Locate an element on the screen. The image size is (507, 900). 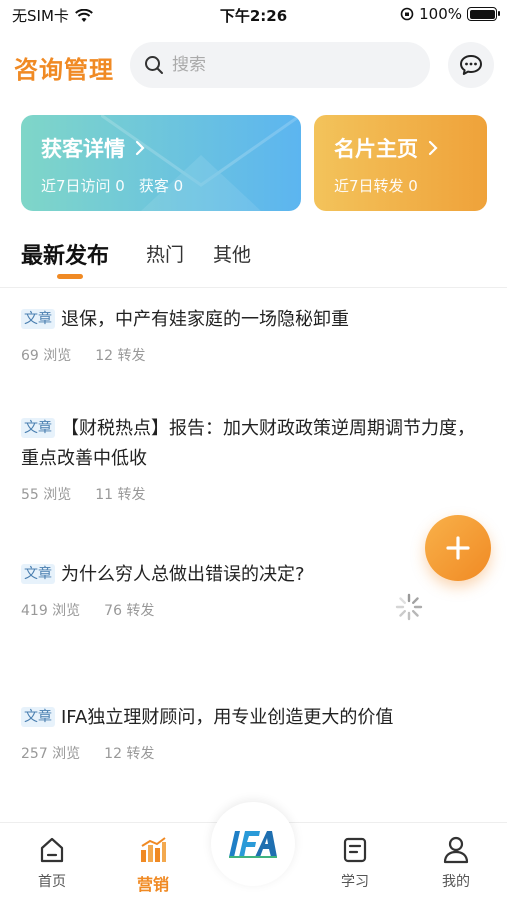
article-title-row: 文章 退保，中产有娃家庭的一场隐秘卸重 is located at coordinates (251, 320).